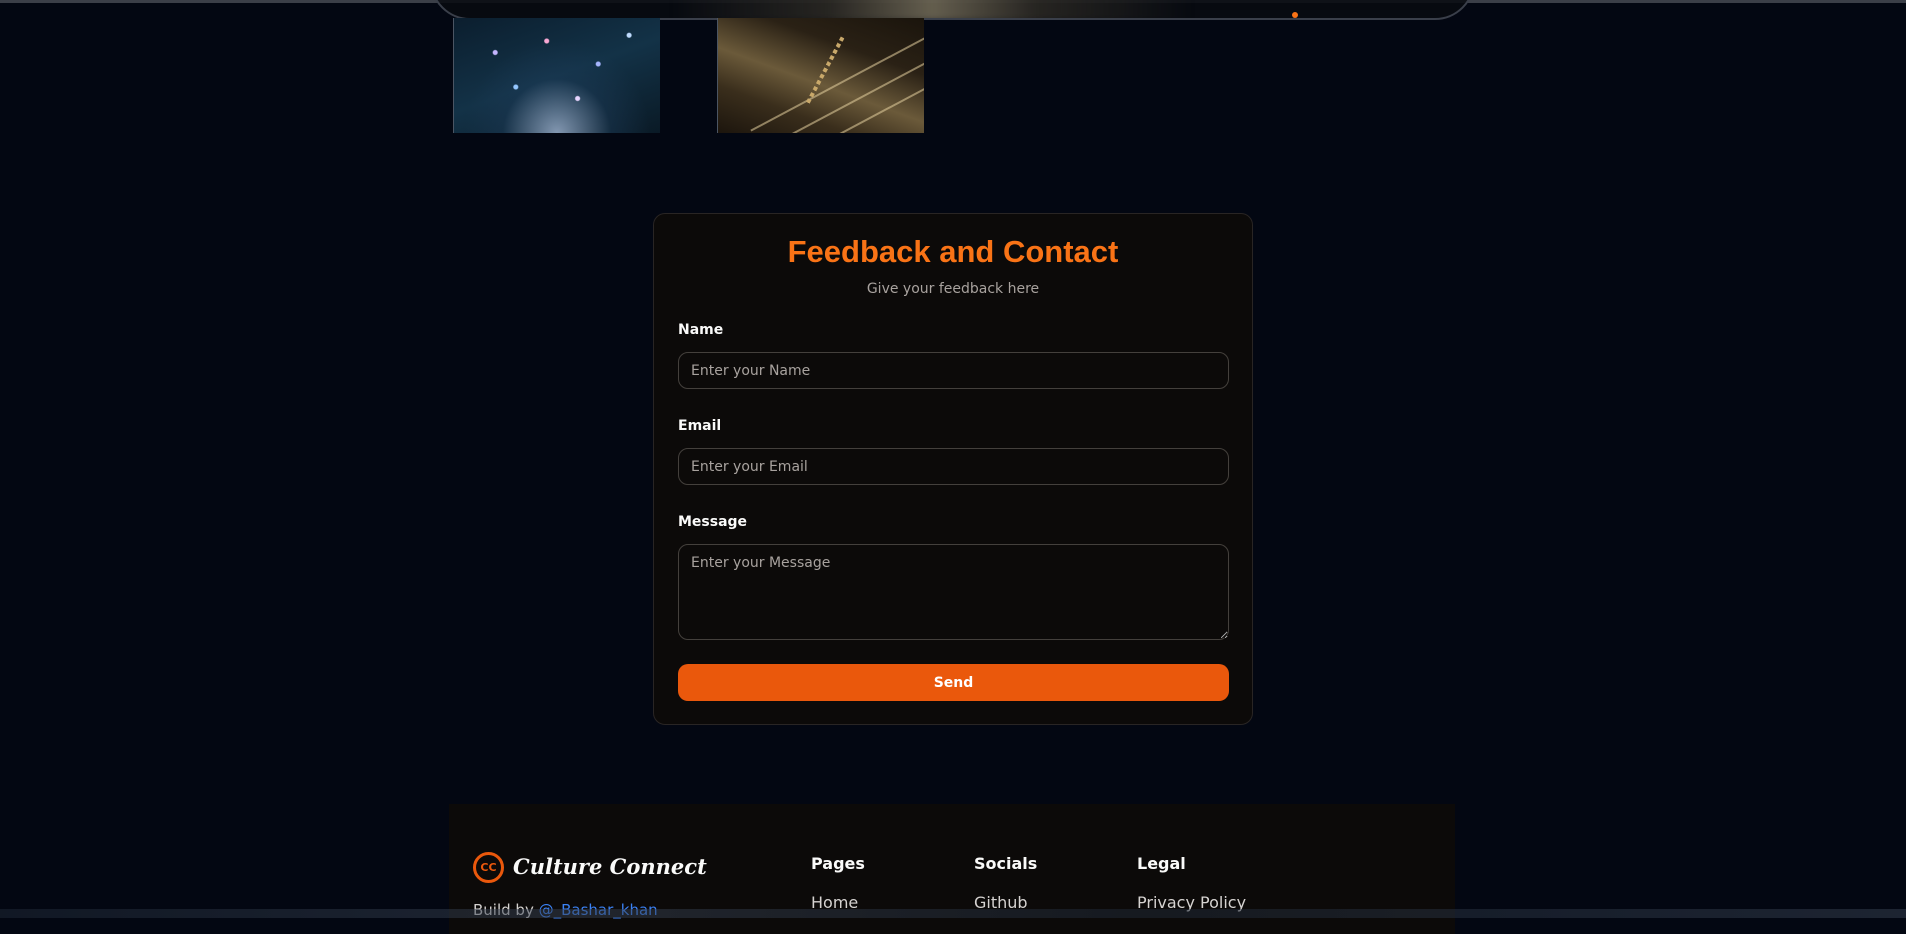 Image resolution: width=1906 pixels, height=934 pixels. I want to click on top-navbar, so click(952, 10).